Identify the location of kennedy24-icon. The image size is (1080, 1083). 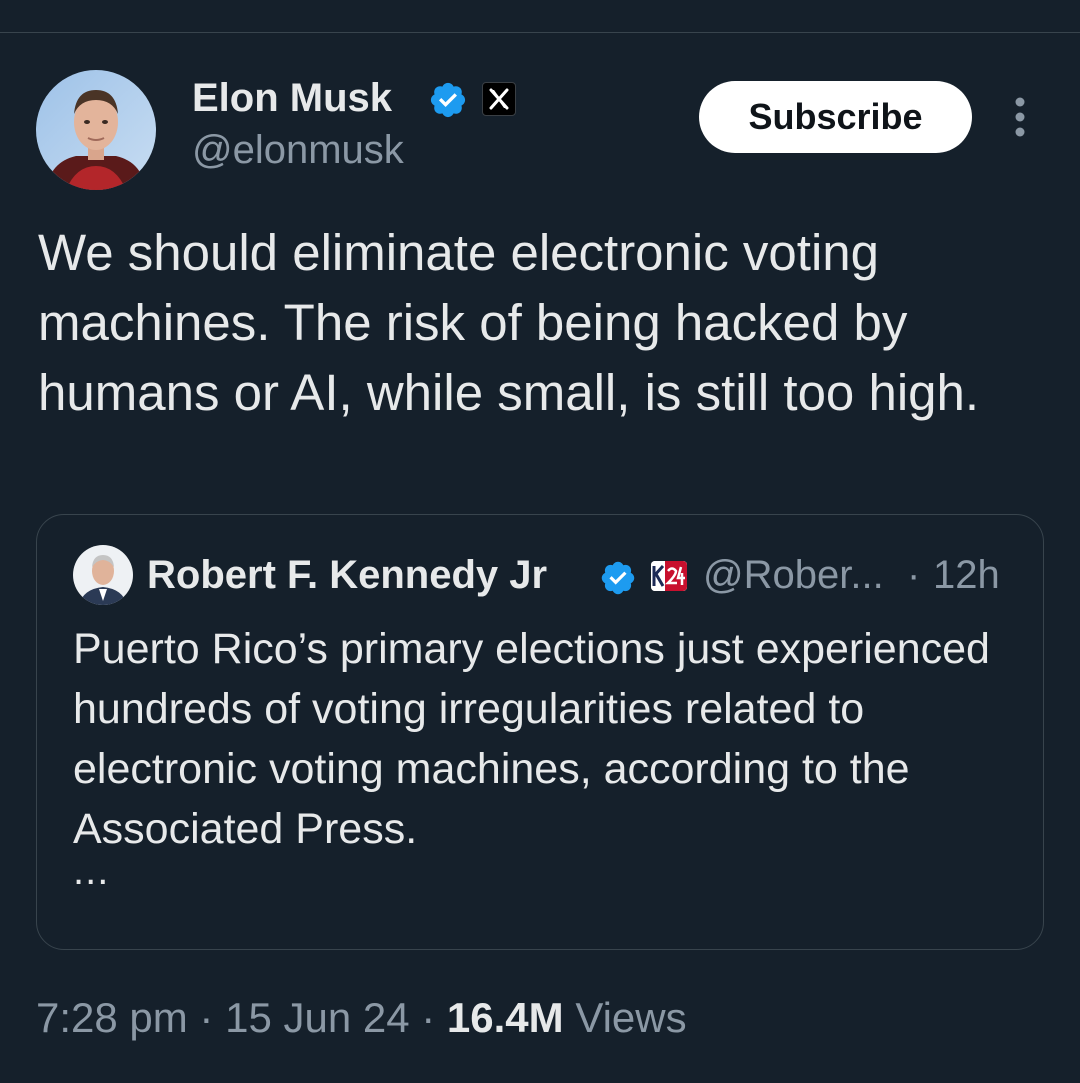
(669, 576).